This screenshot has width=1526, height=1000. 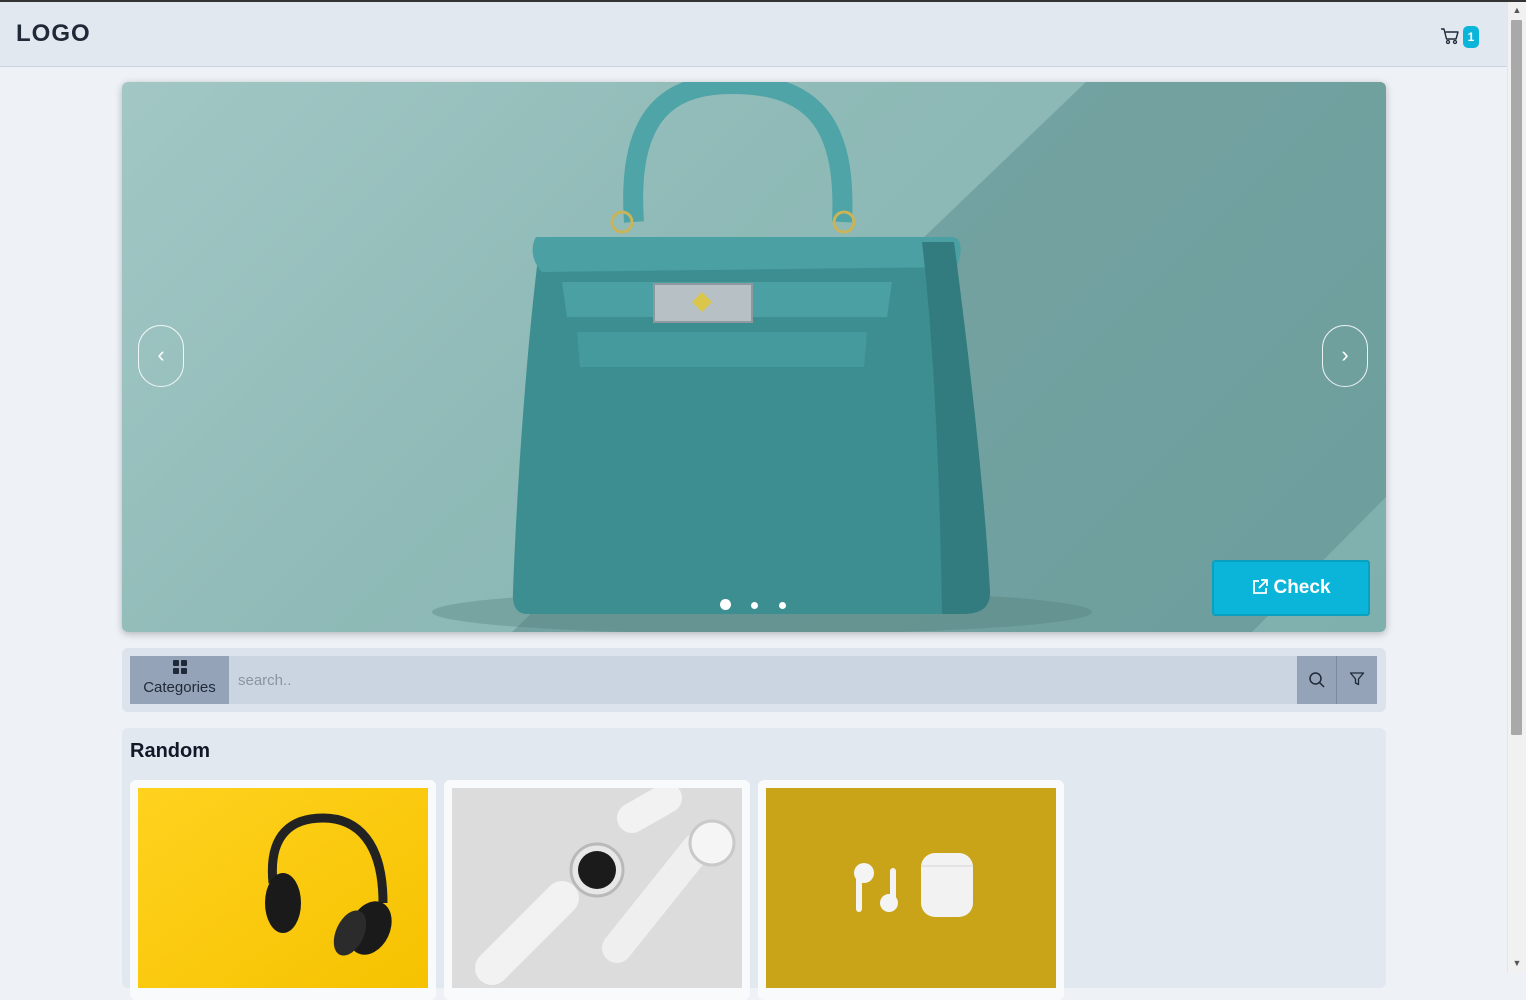 I want to click on scroll-up-arrow-icon: ▲, so click(x=1517, y=11).